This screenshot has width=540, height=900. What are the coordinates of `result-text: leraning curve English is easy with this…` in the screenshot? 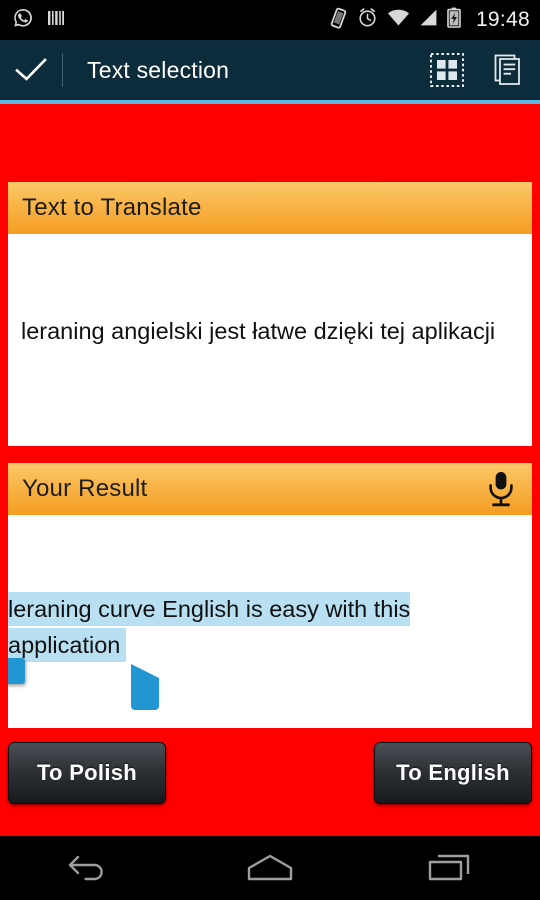 It's located at (270, 627).